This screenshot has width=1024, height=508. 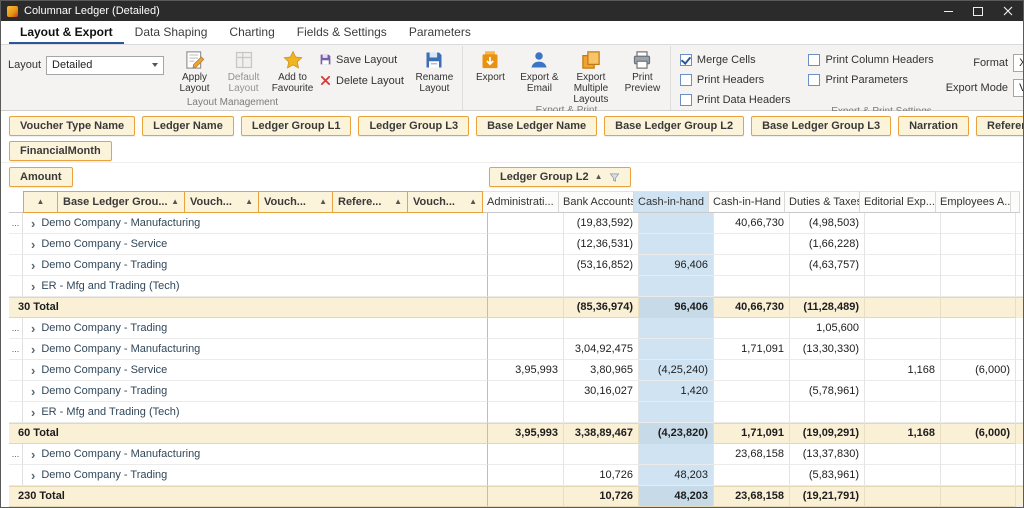 What do you see at coordinates (188, 126) in the screenshot?
I see `field-chip-ledger-name: Ledger Name` at bounding box center [188, 126].